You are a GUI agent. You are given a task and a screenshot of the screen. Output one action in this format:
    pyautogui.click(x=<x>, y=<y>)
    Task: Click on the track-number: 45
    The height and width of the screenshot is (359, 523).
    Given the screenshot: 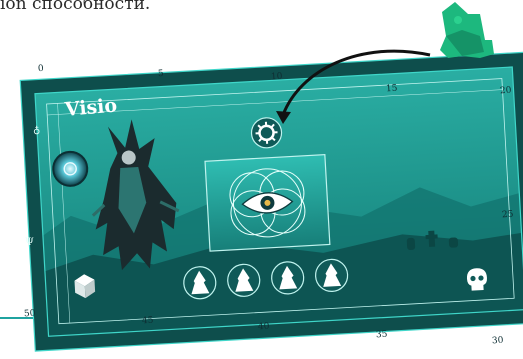 What is the action you would take?
    pyautogui.click(x=147, y=321)
    